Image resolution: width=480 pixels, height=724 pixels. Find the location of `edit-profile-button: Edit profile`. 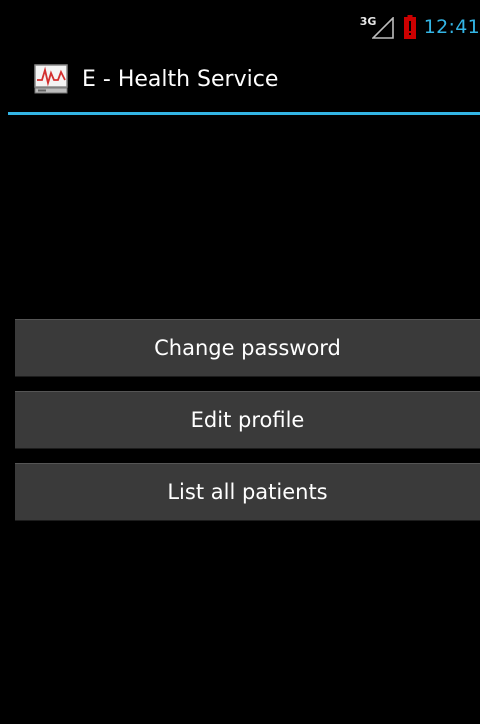

edit-profile-button: Edit profile is located at coordinates (247, 420).